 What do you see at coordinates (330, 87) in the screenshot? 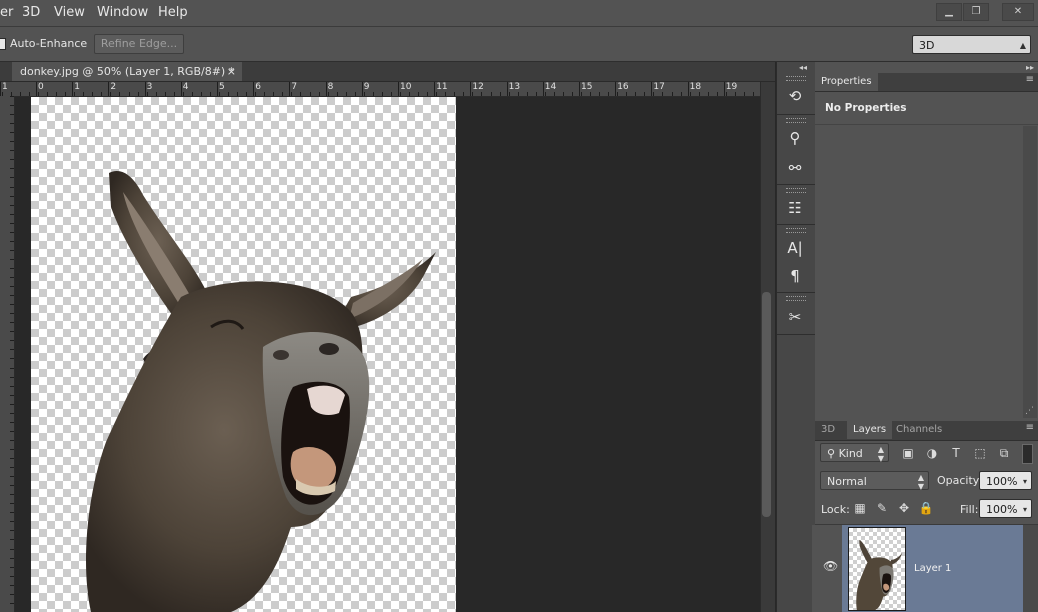
I see `ruler-label: 8` at bounding box center [330, 87].